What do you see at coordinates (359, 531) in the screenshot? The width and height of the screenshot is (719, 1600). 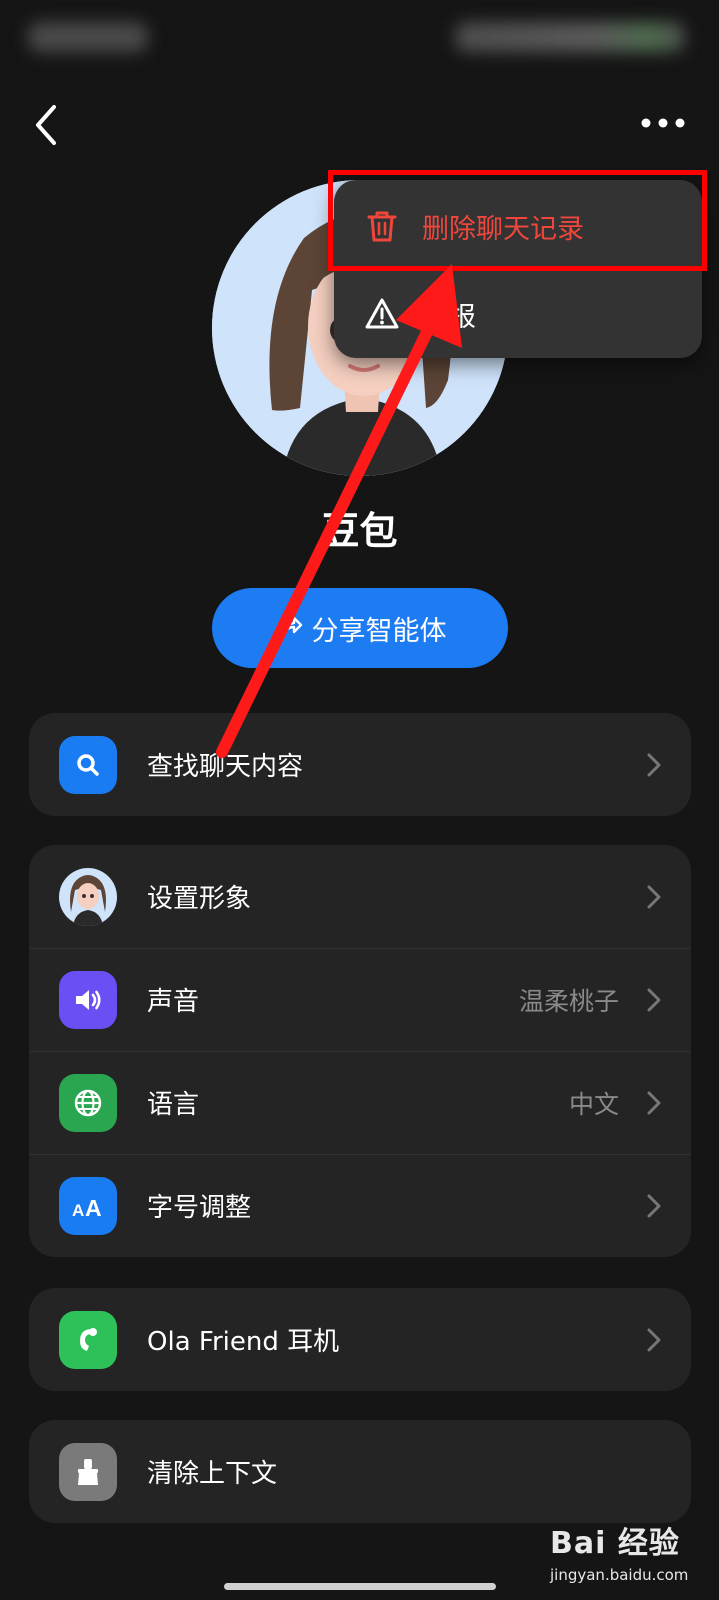 I see `bot-name: 豆包` at bounding box center [359, 531].